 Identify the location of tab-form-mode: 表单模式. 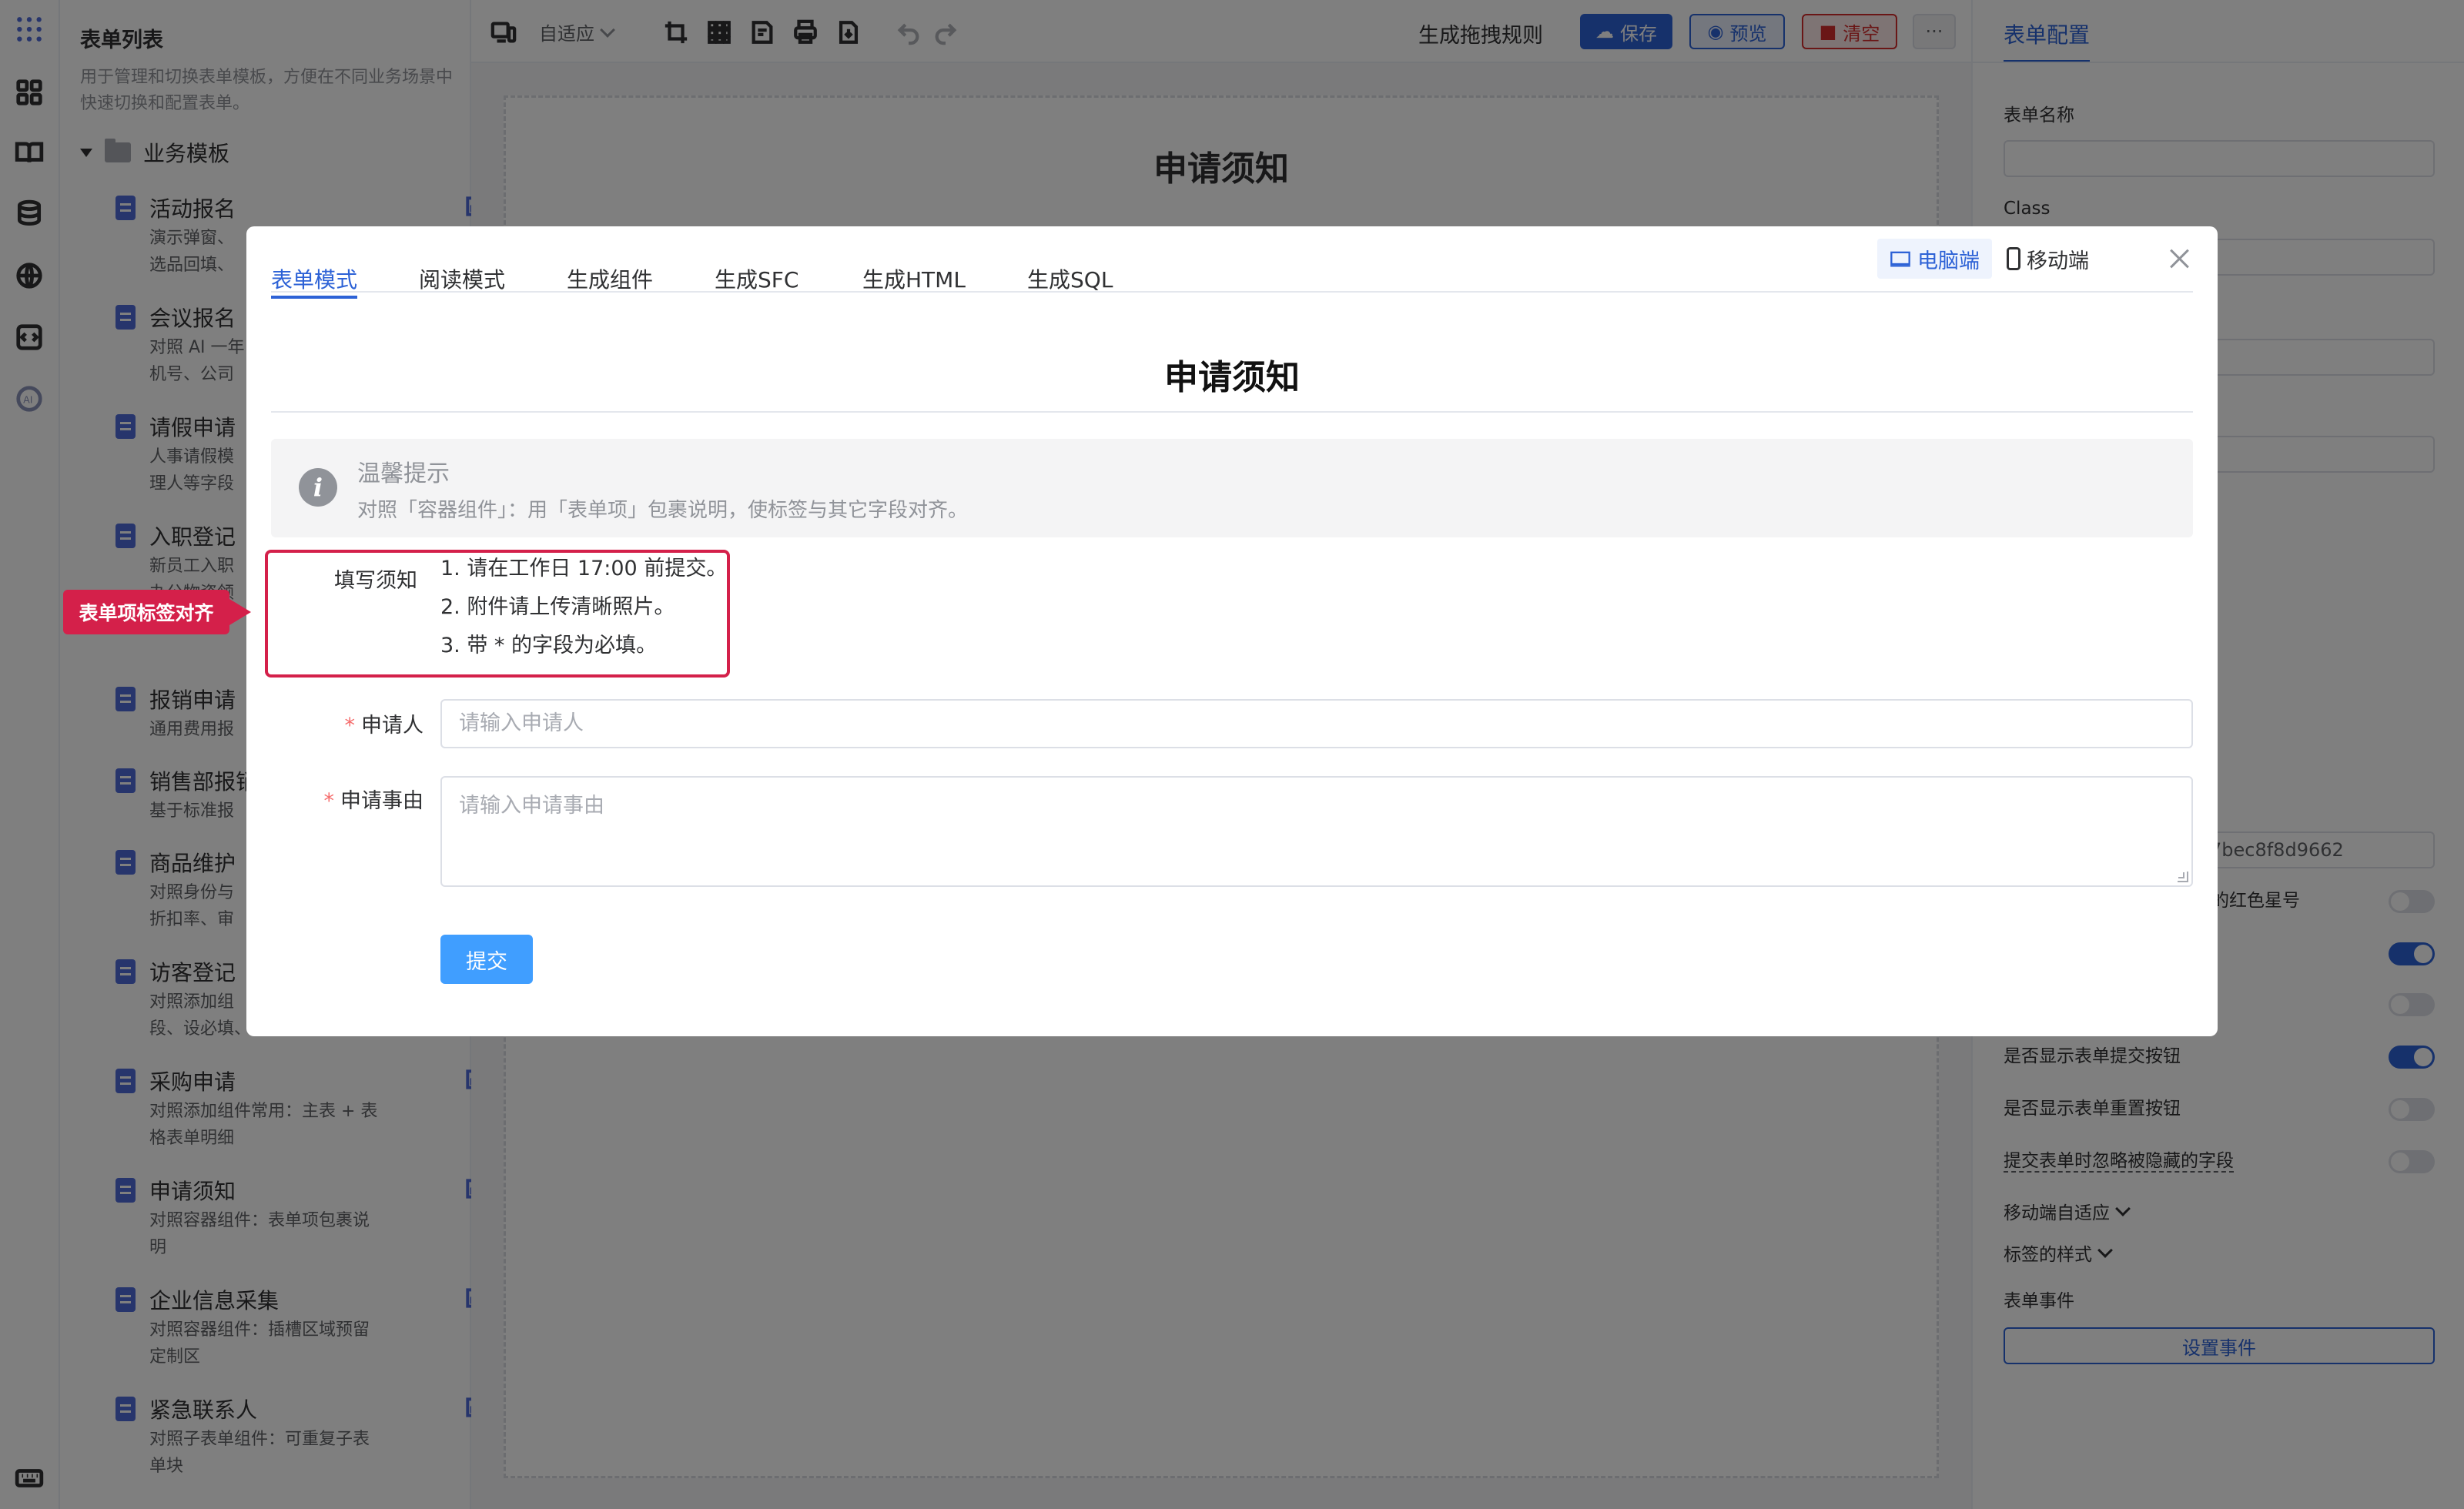
(314, 278).